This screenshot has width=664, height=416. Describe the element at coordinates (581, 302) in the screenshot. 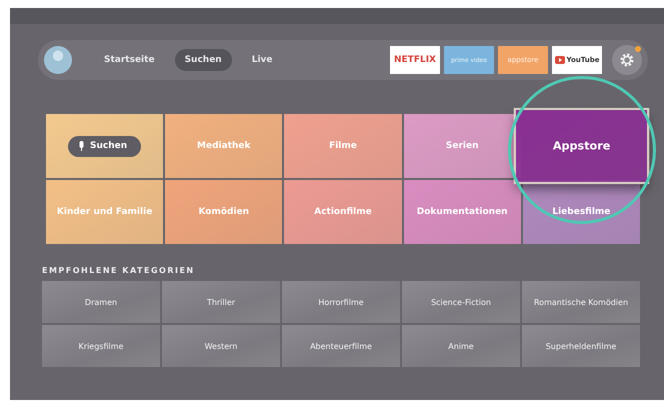

I see `category-button: Romantische Komödien` at that location.